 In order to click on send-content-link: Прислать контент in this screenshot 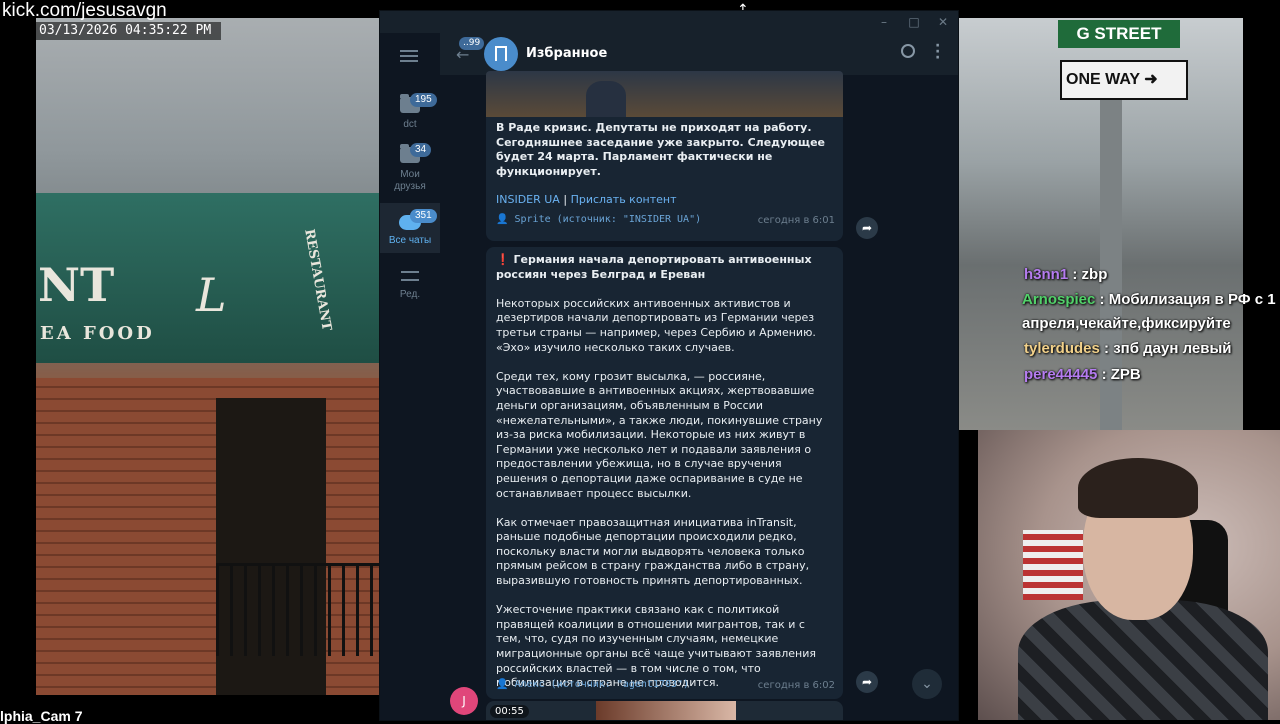, I will do `click(624, 199)`.